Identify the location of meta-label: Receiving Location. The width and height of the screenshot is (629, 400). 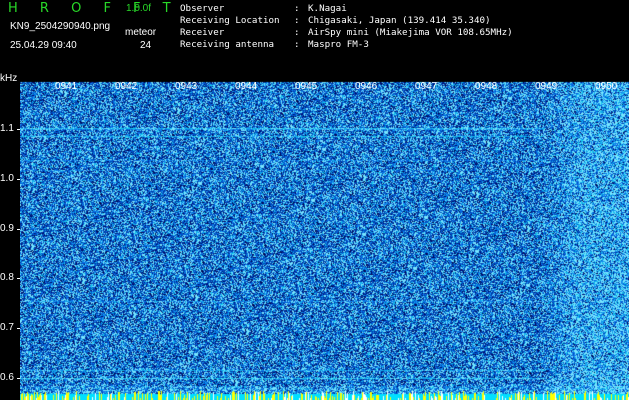
(230, 20).